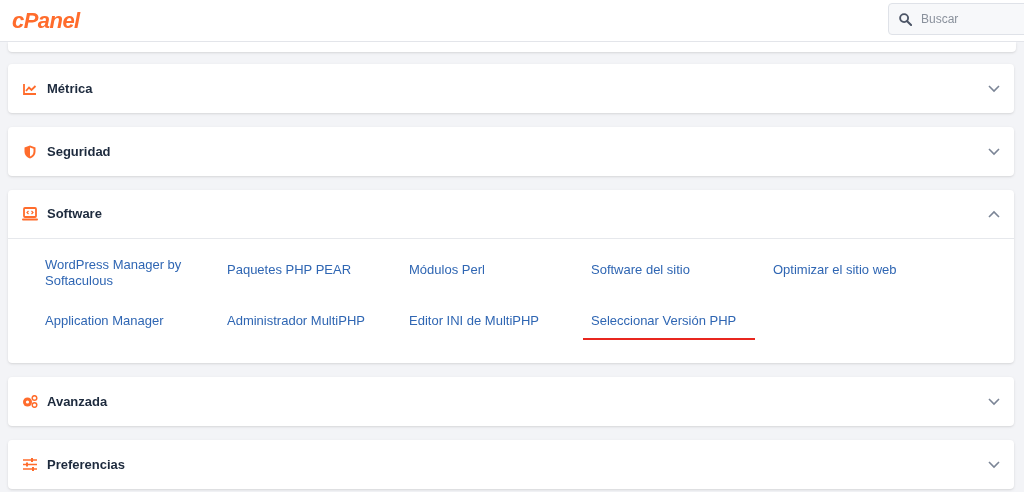 Image resolution: width=1024 pixels, height=492 pixels. I want to click on shield-icon, so click(30, 151).